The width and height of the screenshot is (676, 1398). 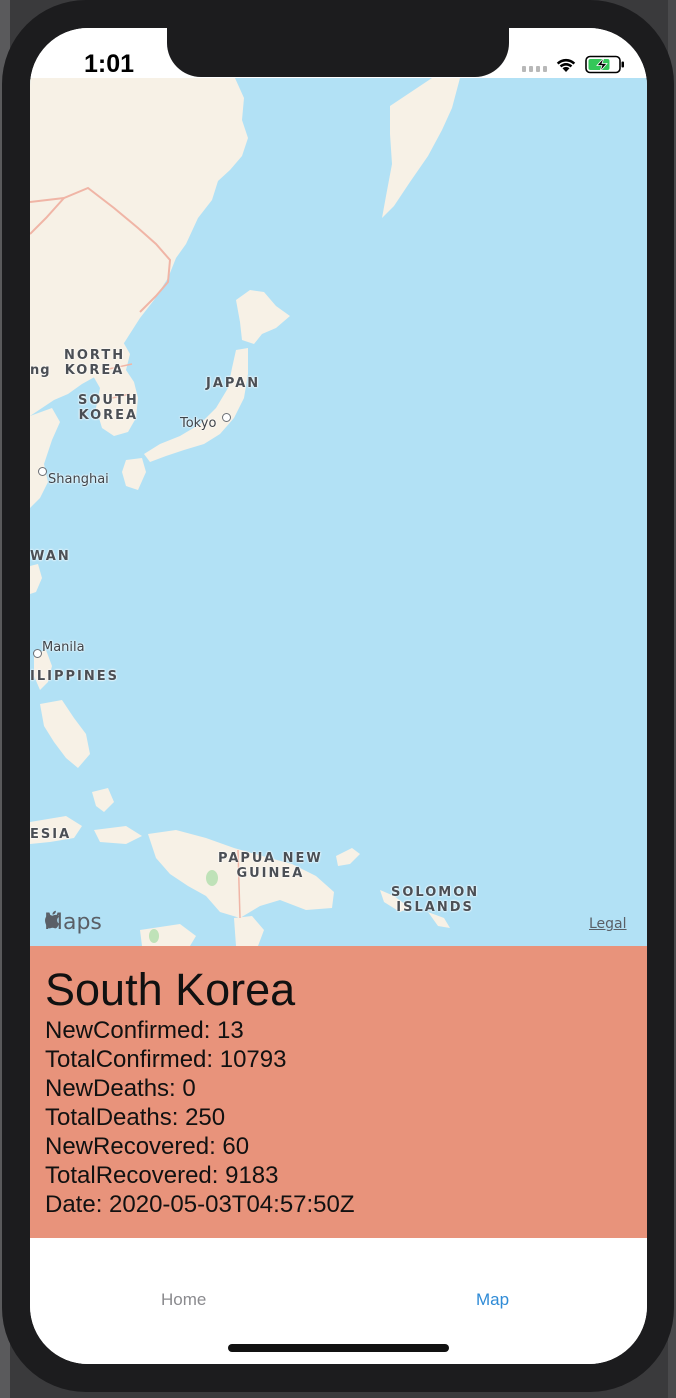 I want to click on status-time: 1:01, so click(x=109, y=64).